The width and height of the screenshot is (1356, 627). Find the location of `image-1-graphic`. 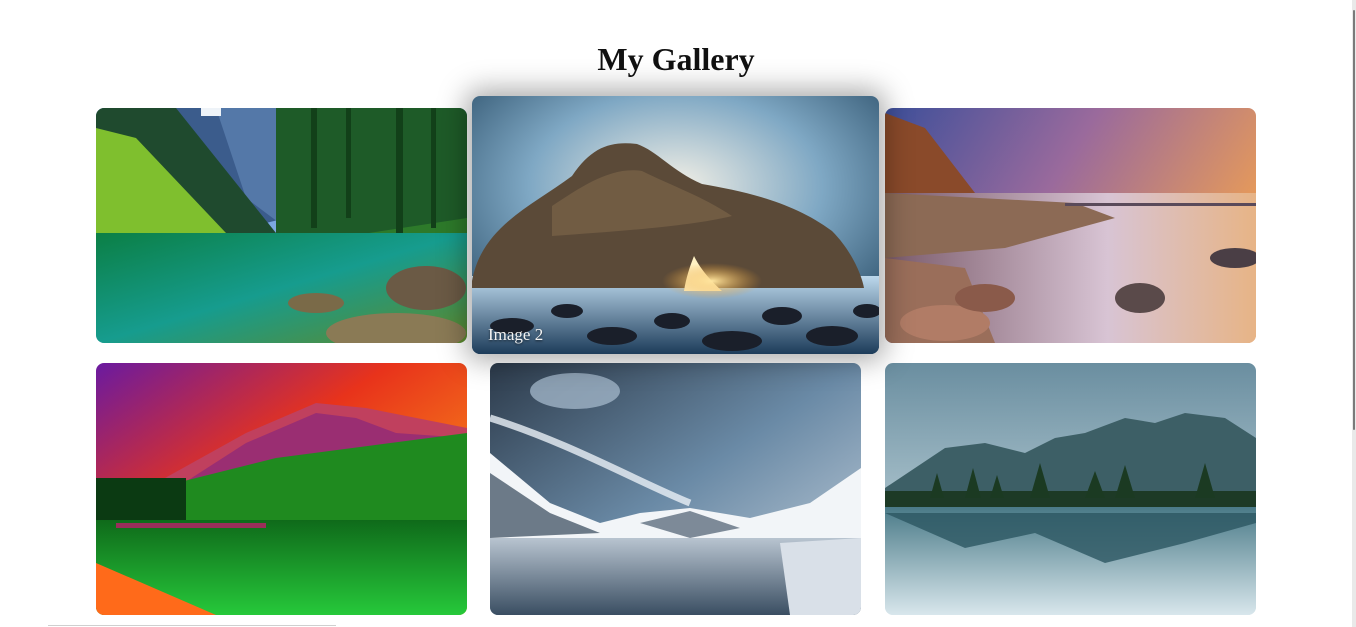

image-1-graphic is located at coordinates (281, 225).